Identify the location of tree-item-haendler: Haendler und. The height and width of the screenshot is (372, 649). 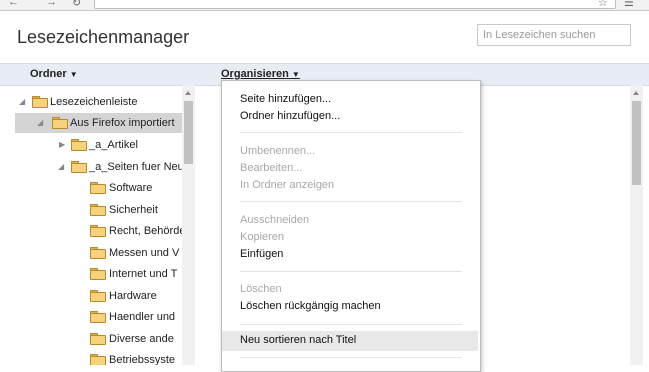
(91, 317).